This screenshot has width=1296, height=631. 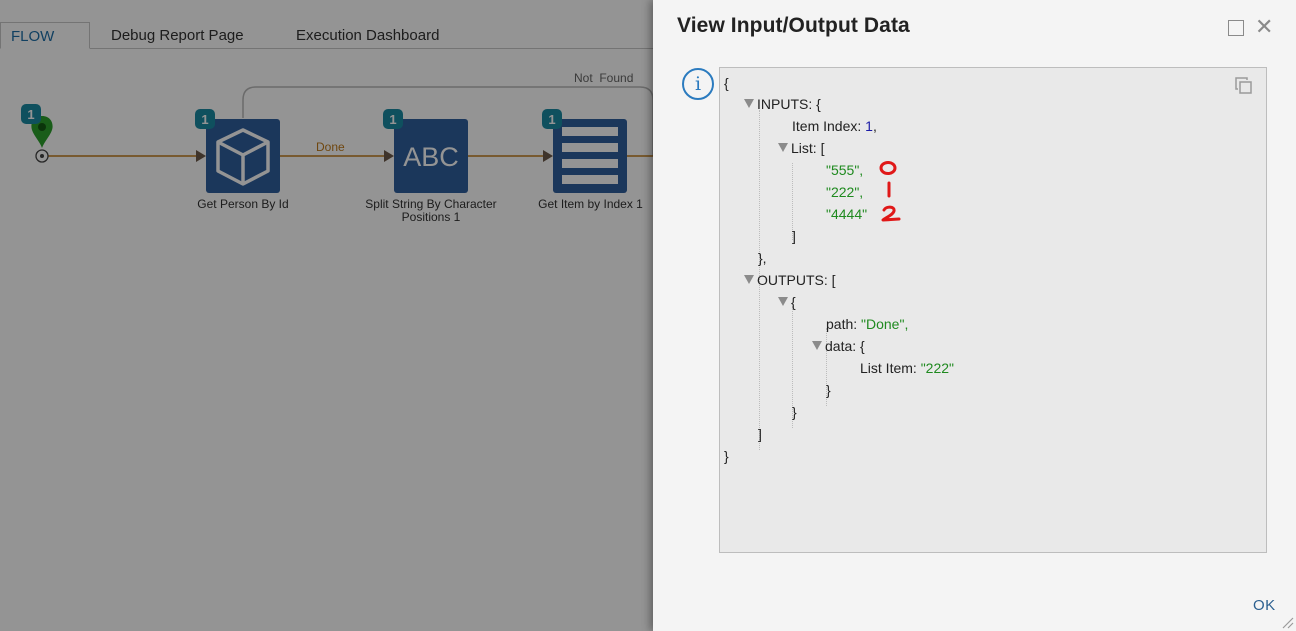 What do you see at coordinates (801, 148) in the screenshot?
I see `json-node-list: List: [` at bounding box center [801, 148].